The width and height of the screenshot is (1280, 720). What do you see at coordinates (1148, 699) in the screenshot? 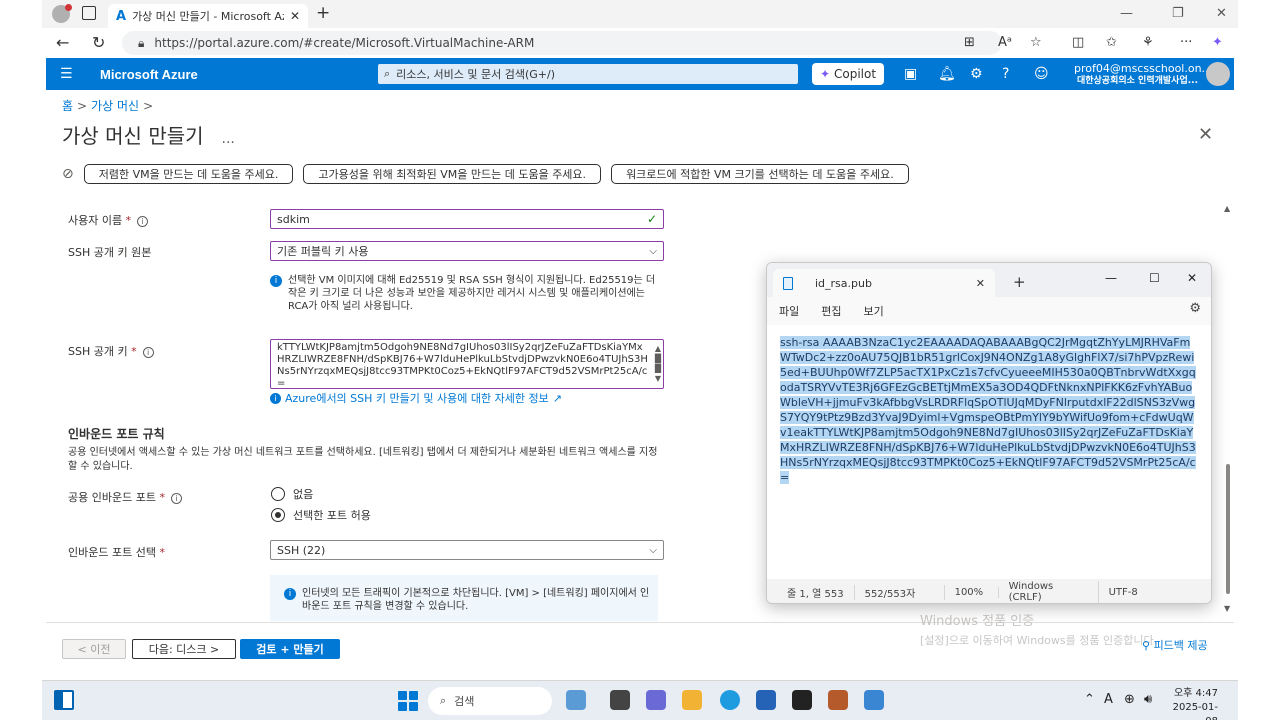
I see `volume-icon: 🔊︎` at bounding box center [1148, 699].